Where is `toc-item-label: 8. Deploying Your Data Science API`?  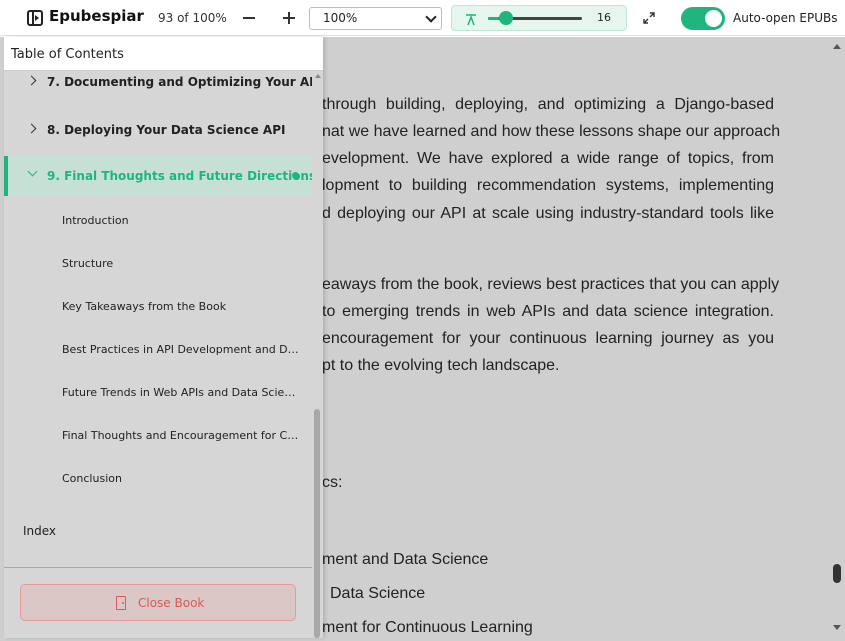
toc-item-label: 8. Deploying Your Data Science API is located at coordinates (166, 130).